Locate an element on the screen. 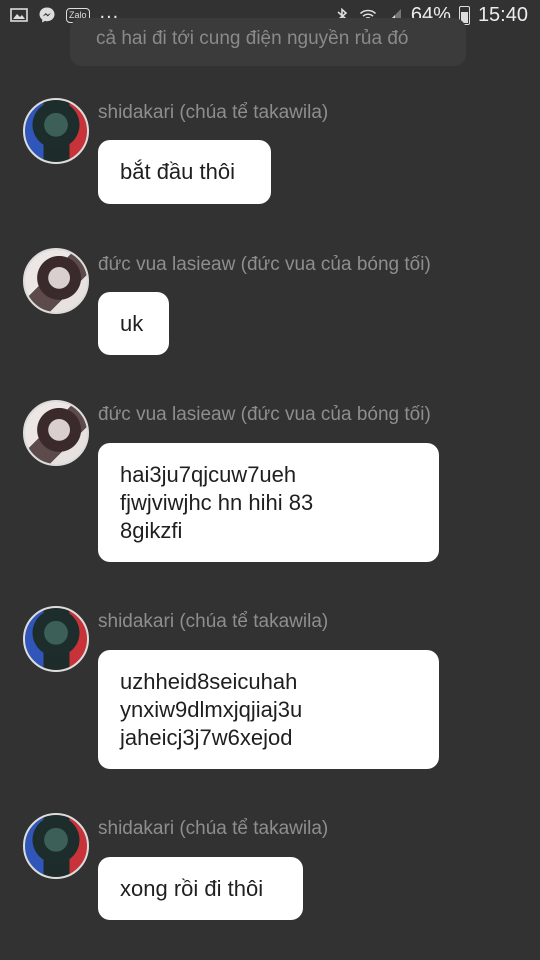 The width and height of the screenshot is (540, 960). previous-message-bubble: cả hai đi tới cung điện nguyền rủa đó is located at coordinates (268, 42).